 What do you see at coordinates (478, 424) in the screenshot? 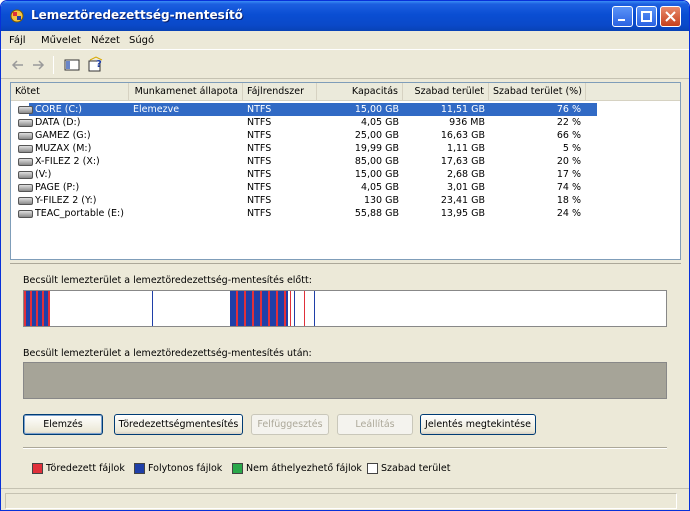
I see `view-report-button: Jelentés megtekintése` at bounding box center [478, 424].